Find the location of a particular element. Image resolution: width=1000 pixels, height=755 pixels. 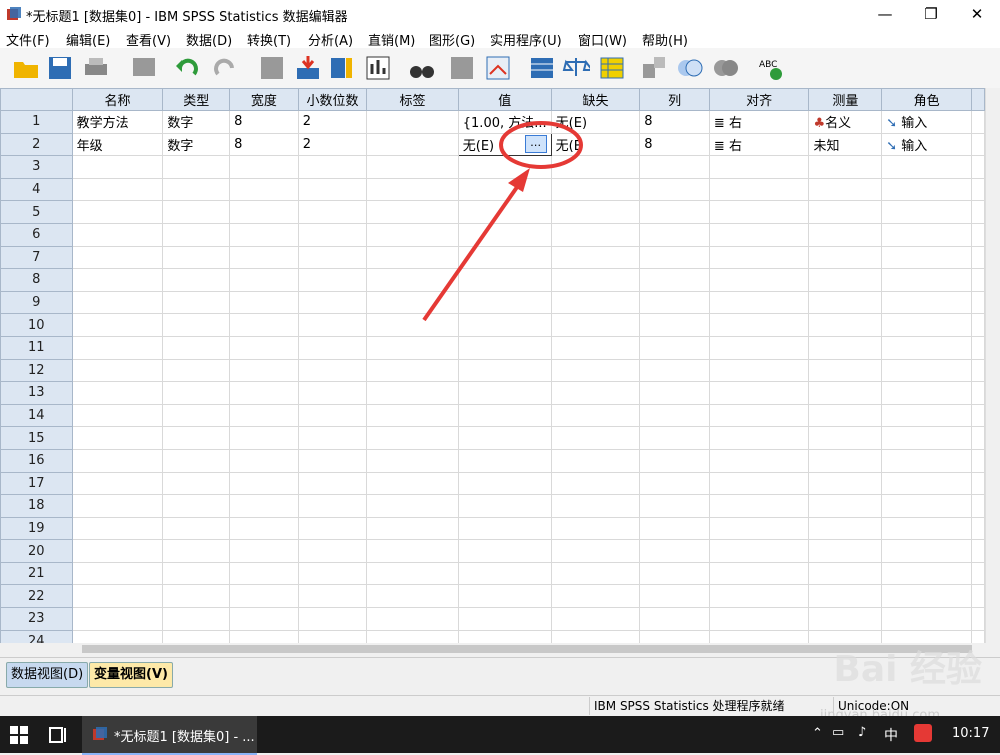

menu-utilities: 实用程序(U) is located at coordinates (526, 39).